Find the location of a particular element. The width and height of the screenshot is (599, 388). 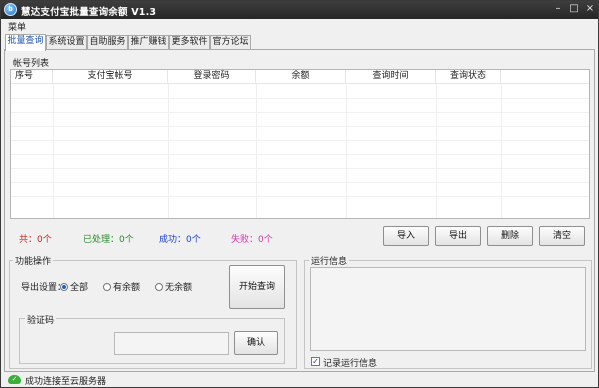

radio-all-label: 全部 is located at coordinates (79, 288).